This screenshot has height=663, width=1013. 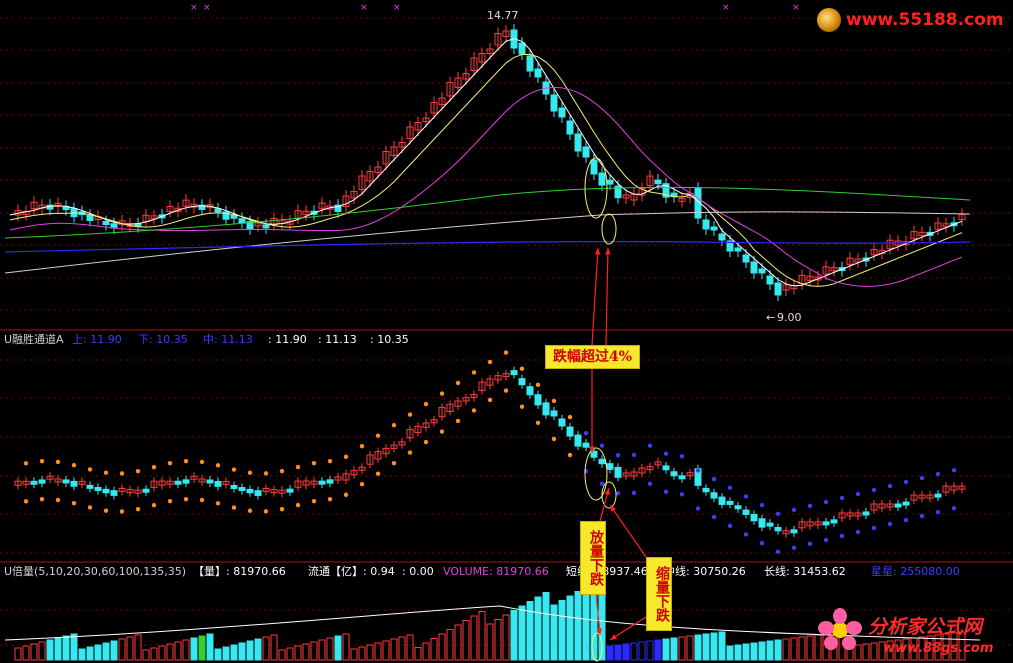 I want to click on channel-value-3: : 10.35, so click(x=389, y=339).